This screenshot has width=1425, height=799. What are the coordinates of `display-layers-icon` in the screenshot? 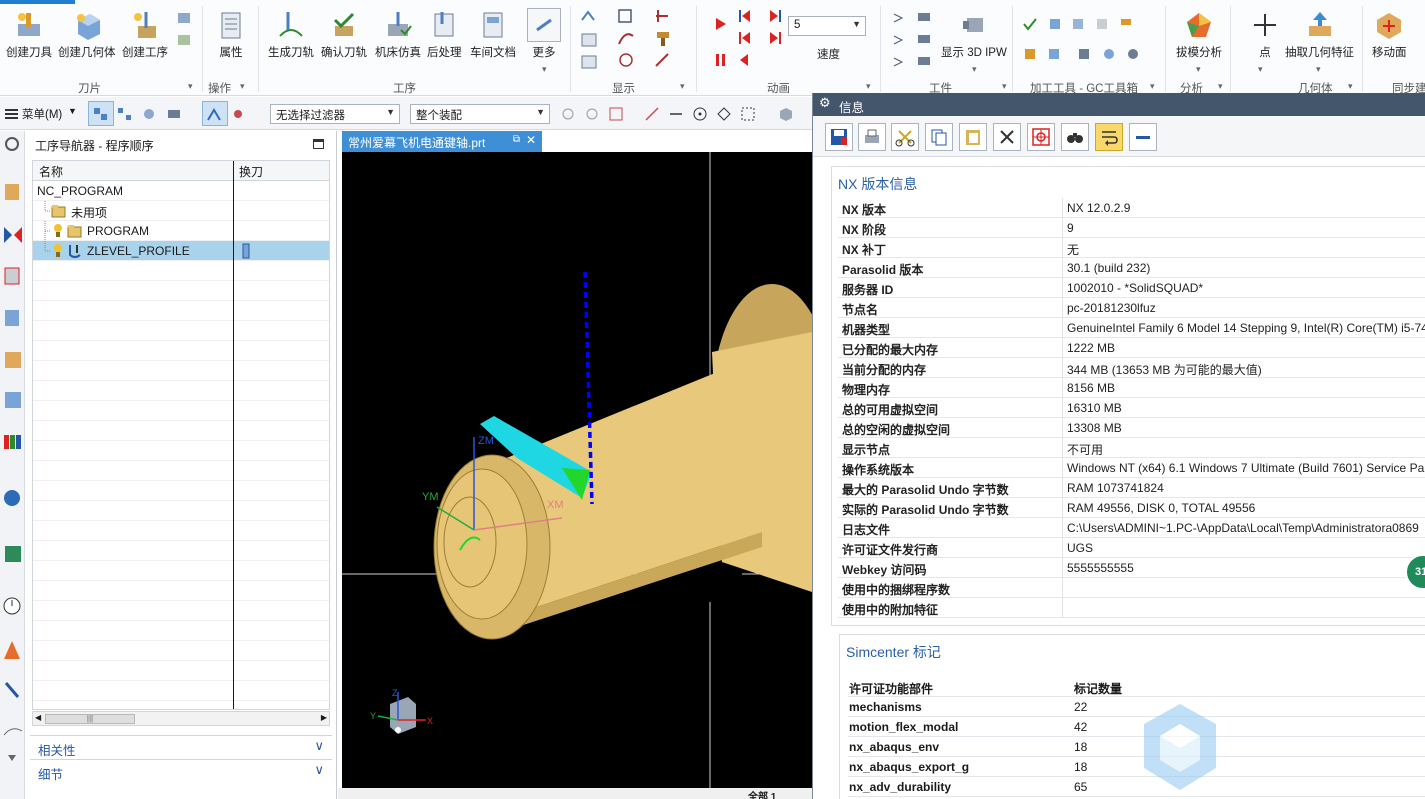 It's located at (589, 40).